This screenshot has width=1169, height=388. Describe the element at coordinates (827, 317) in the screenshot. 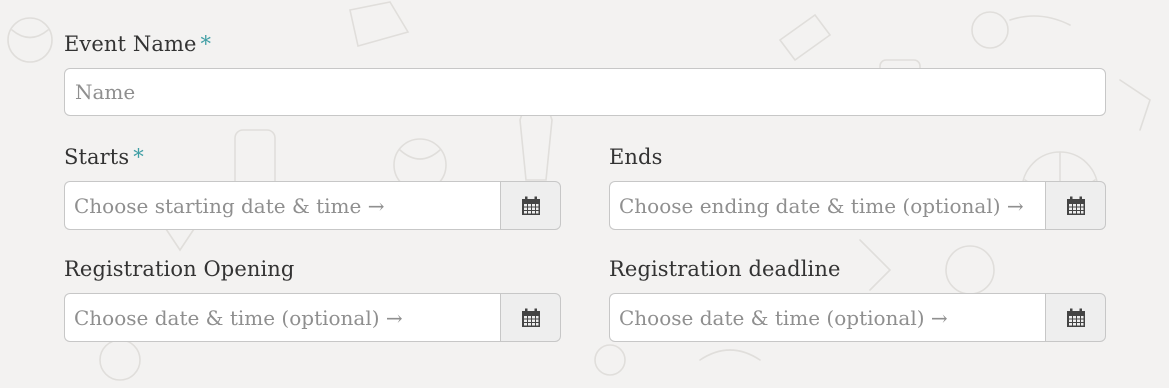

I see `registration-deadline-datetime-input` at that location.